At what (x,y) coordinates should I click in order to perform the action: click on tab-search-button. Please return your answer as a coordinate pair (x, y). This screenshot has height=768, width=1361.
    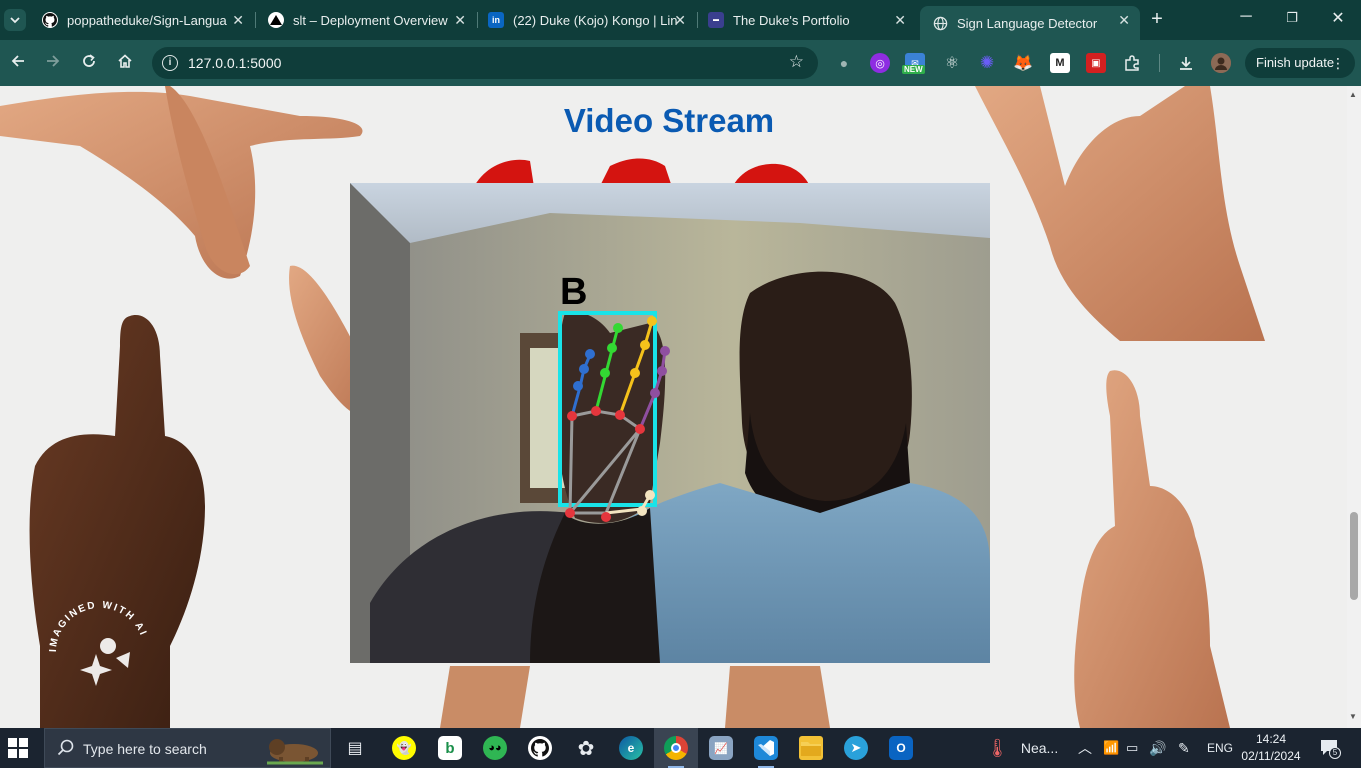
    Looking at the image, I should click on (15, 20).